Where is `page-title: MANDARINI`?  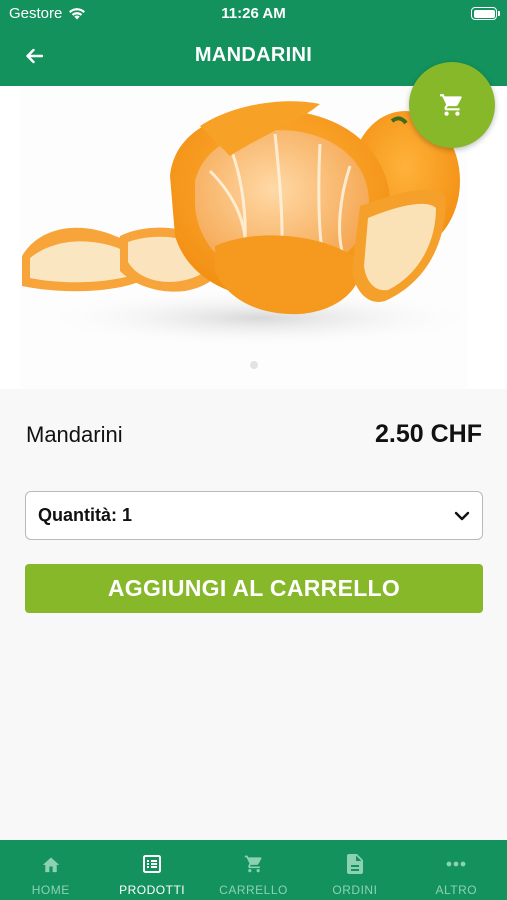
page-title: MANDARINI is located at coordinates (253, 55).